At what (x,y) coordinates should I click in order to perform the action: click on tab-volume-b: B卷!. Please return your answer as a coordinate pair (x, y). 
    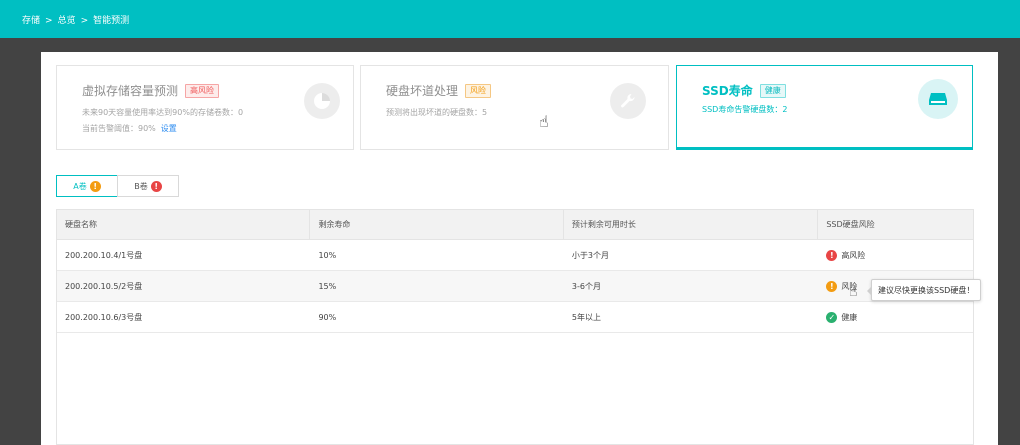
    Looking at the image, I should click on (148, 186).